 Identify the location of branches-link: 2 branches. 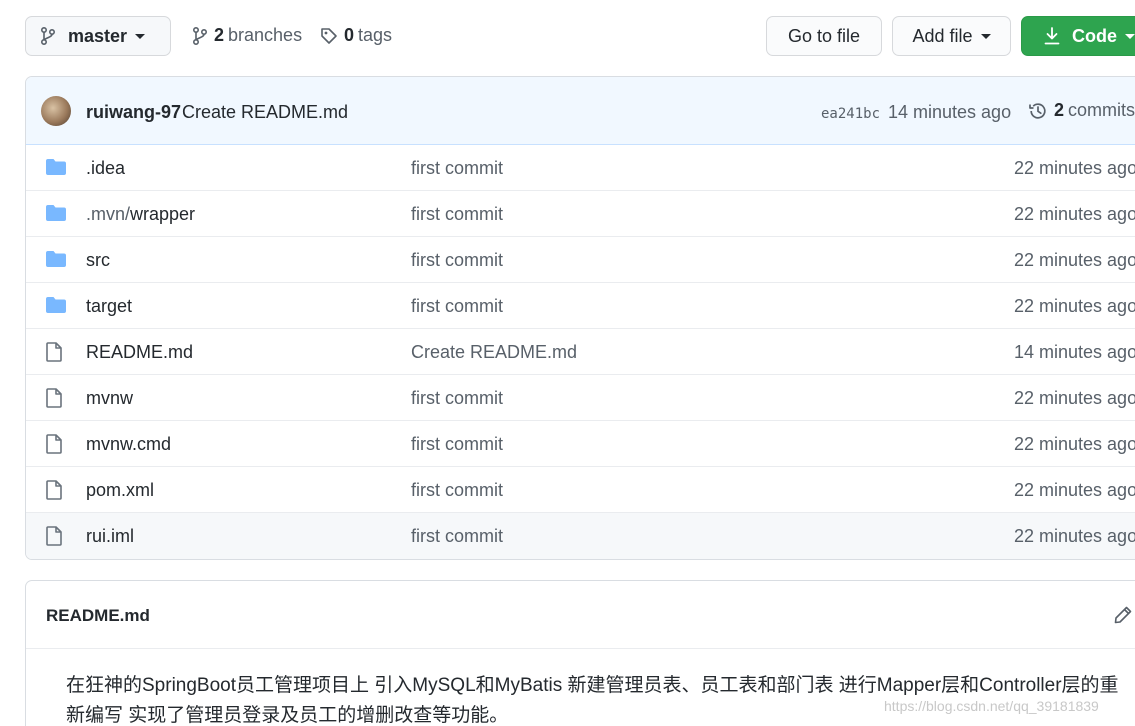
(247, 35).